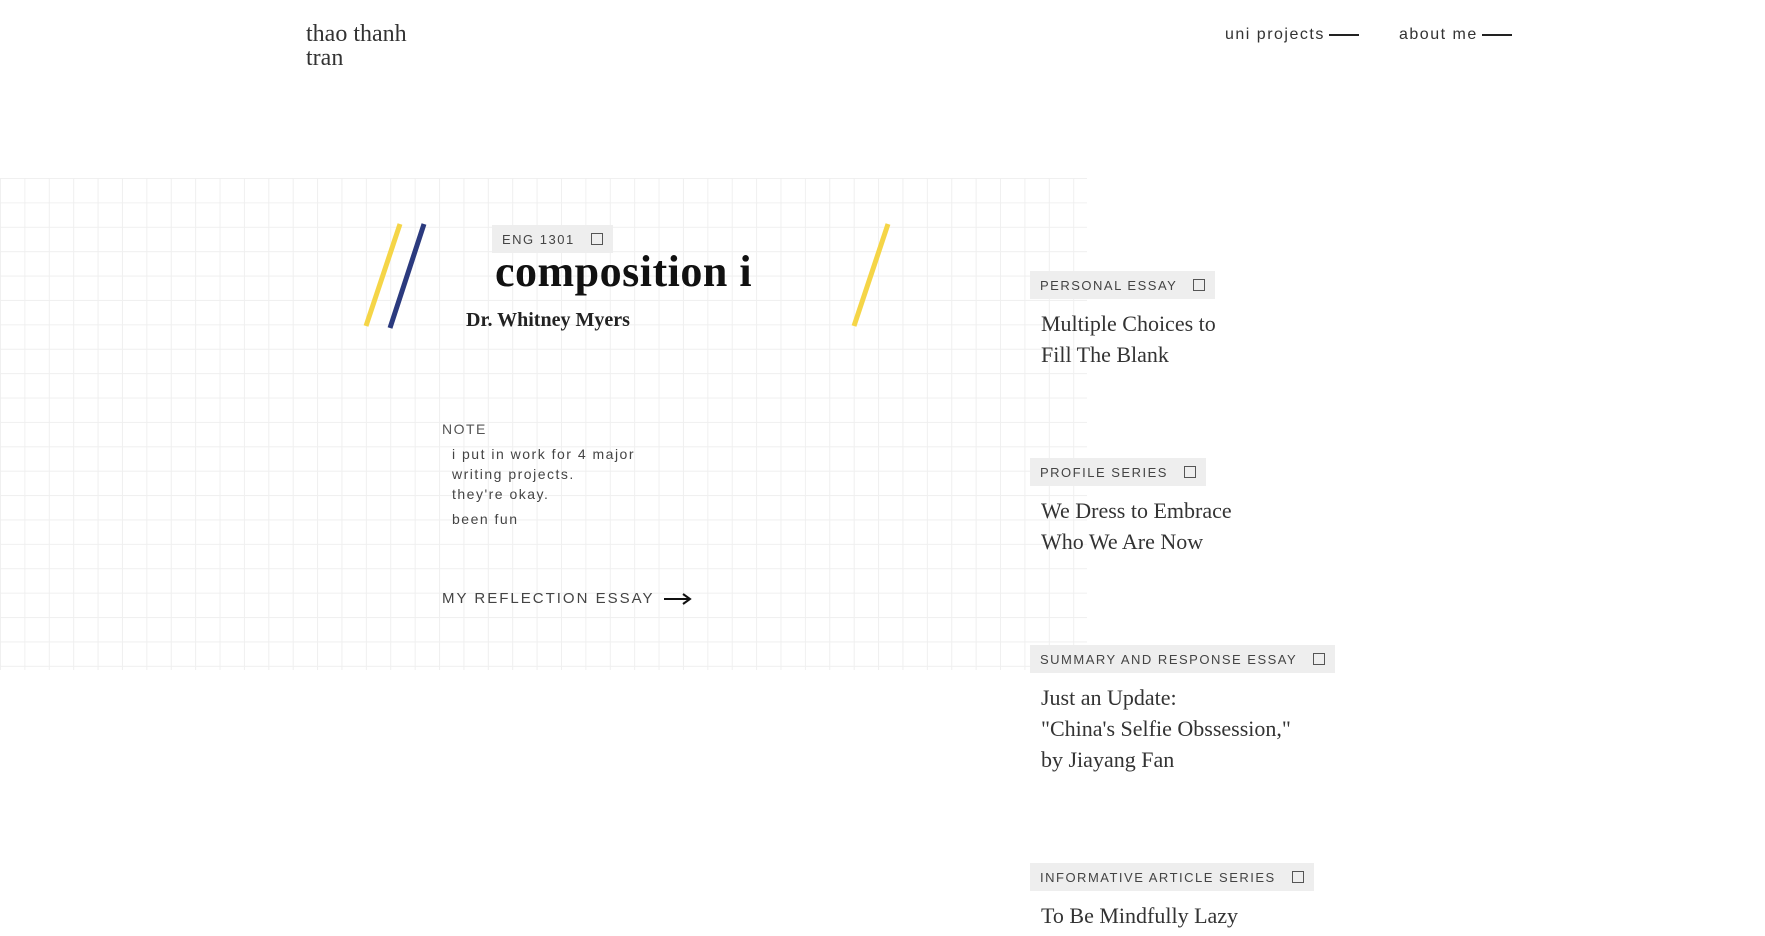  I want to click on logo-line-1: thao thanh, so click(356, 34).